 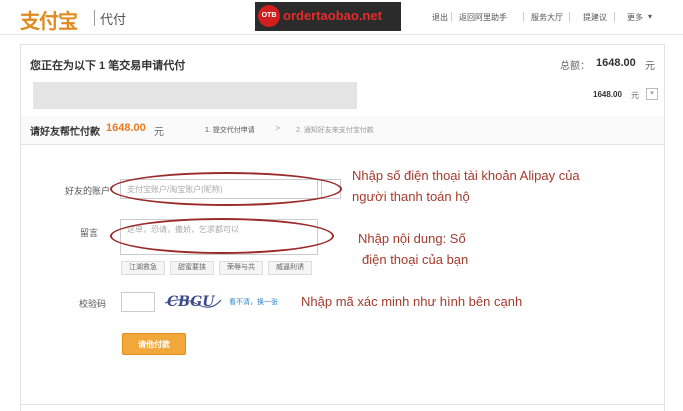 I want to click on logo-divider, so click(x=94, y=18).